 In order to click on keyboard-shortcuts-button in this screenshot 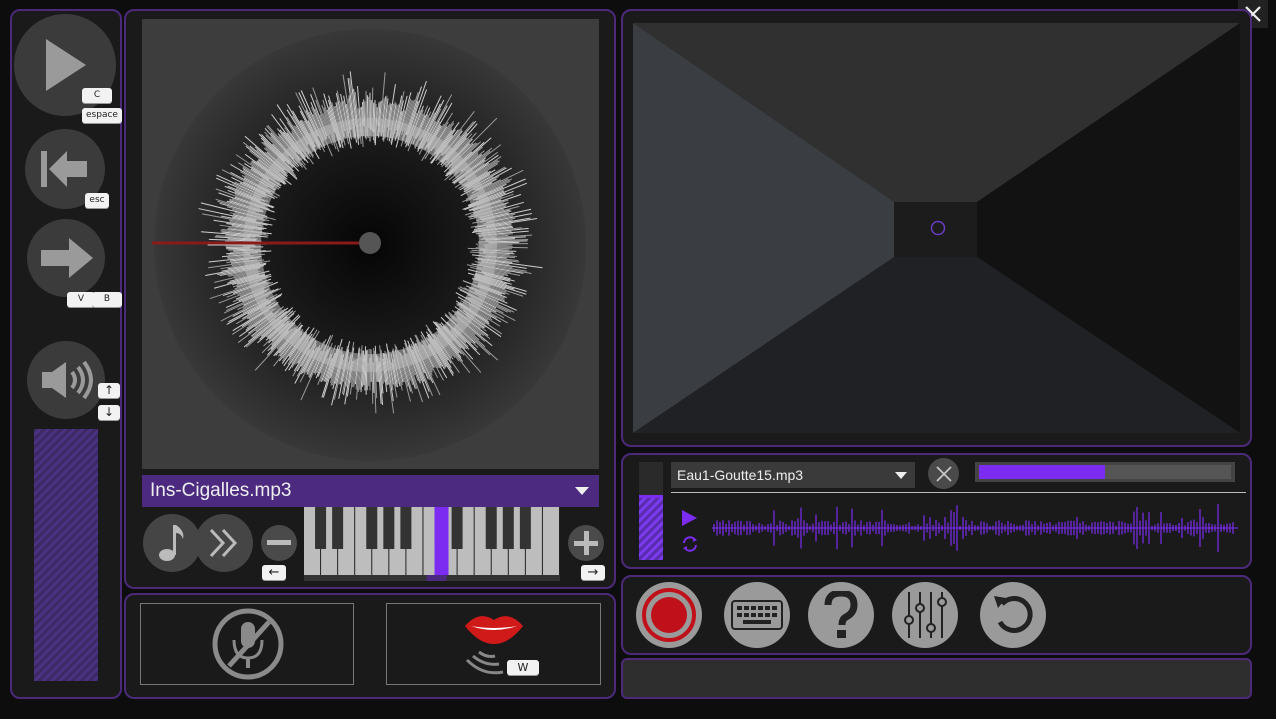, I will do `click(757, 615)`.